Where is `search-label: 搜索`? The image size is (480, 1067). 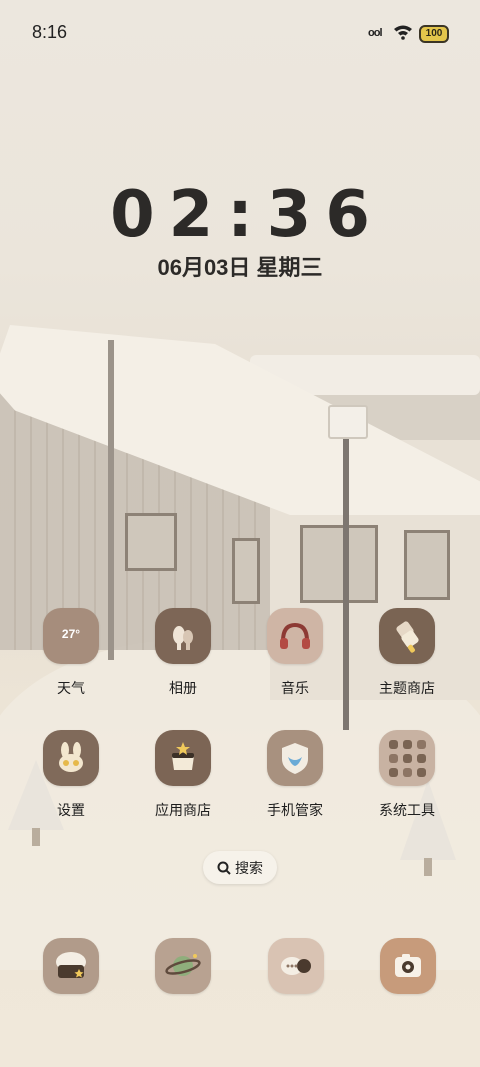
search-label: 搜索 is located at coordinates (249, 867).